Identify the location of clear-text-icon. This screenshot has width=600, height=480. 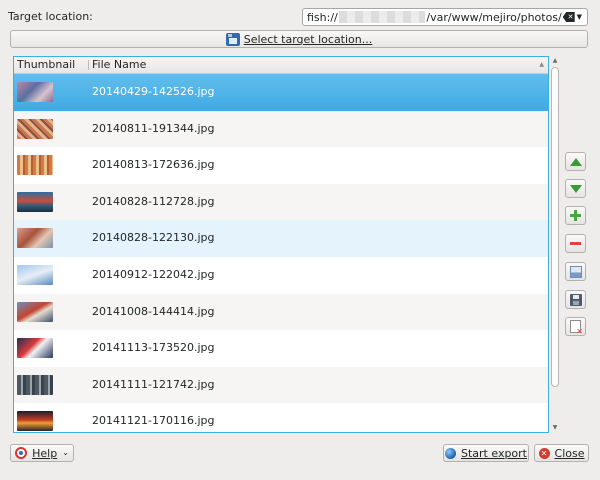
(568, 17).